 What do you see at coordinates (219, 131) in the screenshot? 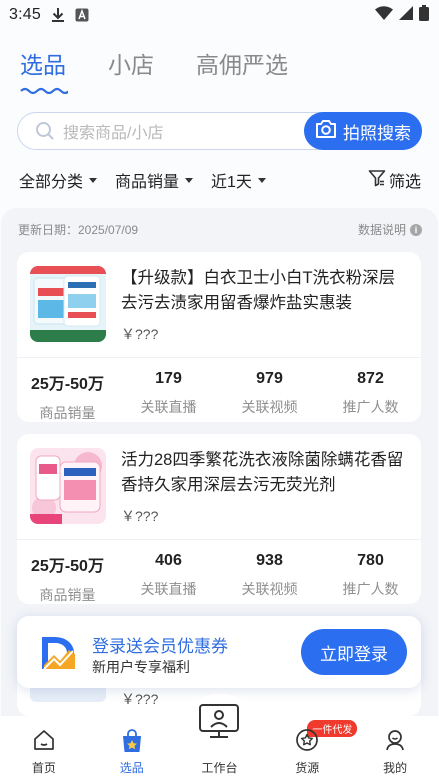
I see `search-bar: 搜索商品/小店 拍照搜索` at bounding box center [219, 131].